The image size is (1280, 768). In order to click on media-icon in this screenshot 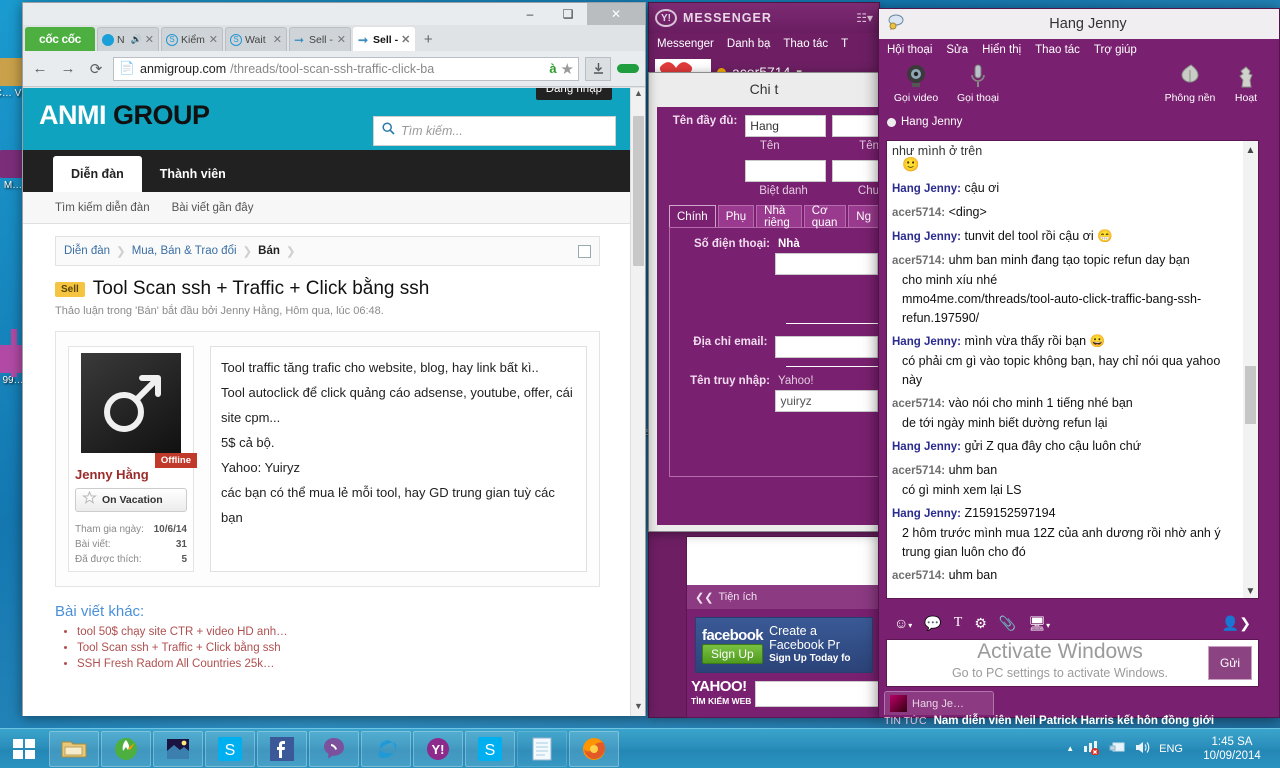, I will do `click(178, 748)`.